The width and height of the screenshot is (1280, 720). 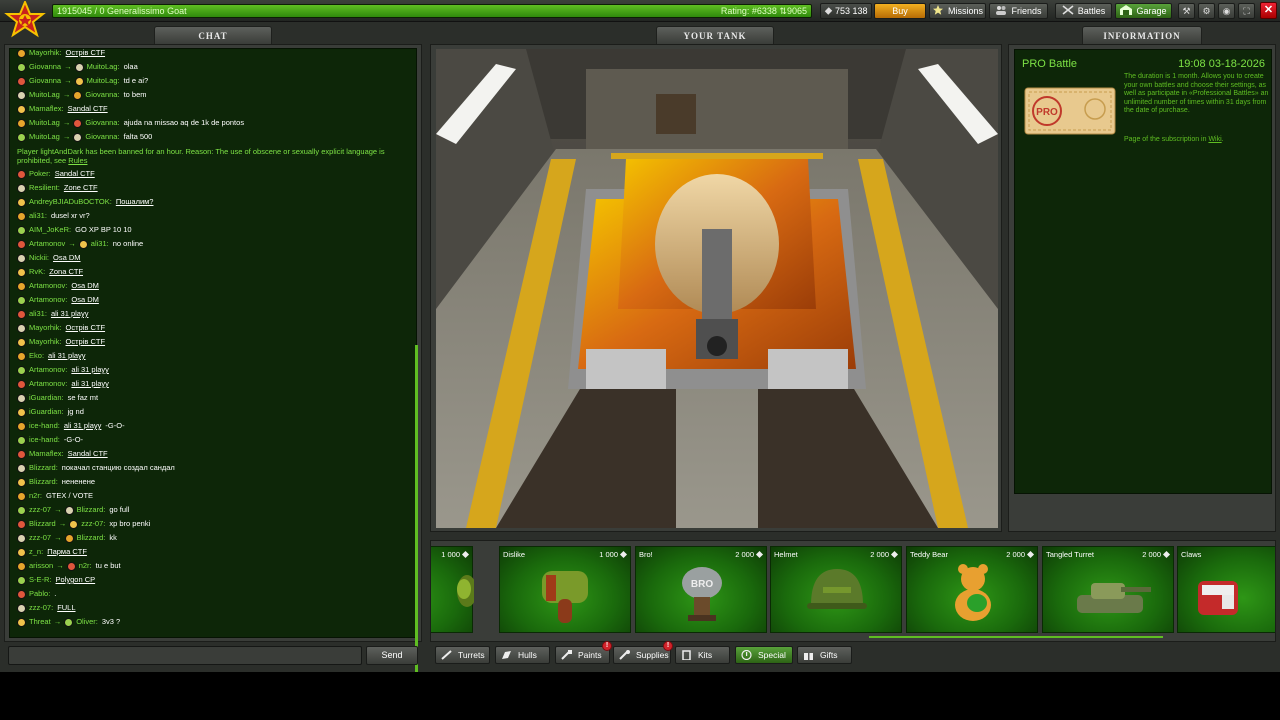 I want to click on category-gifts-button: Gifts, so click(x=824, y=655).